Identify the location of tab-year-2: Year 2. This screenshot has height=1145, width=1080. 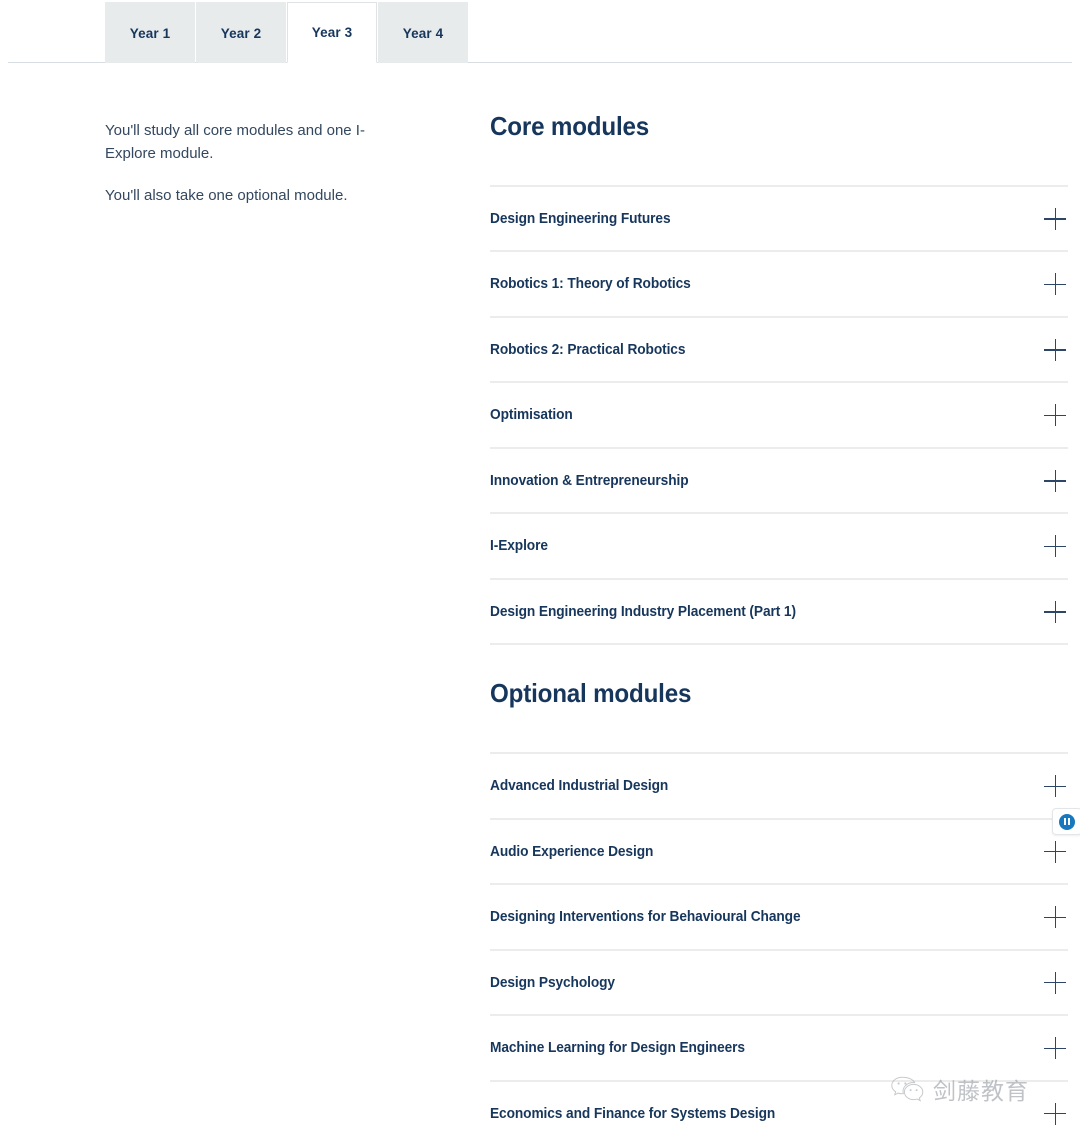
(241, 32).